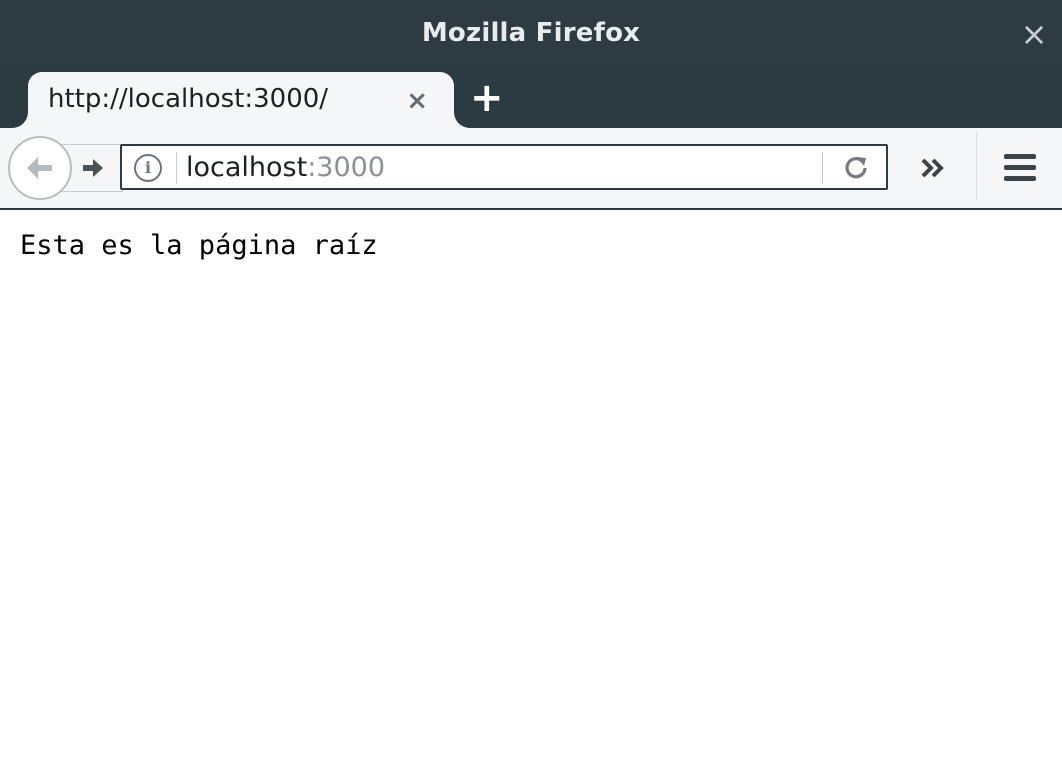 The width and height of the screenshot is (1062, 784). I want to click on url-separator, so click(176, 168).